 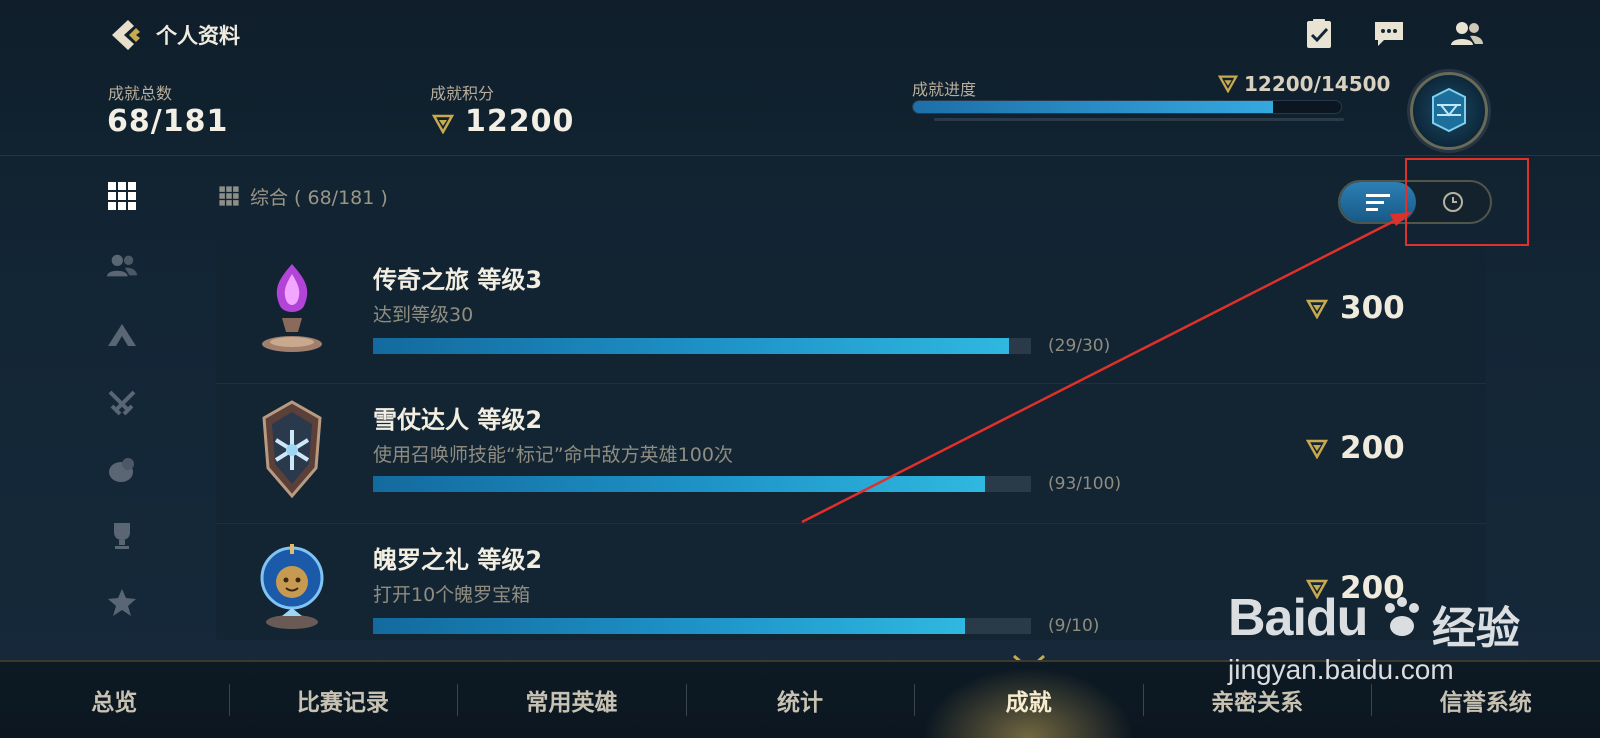 What do you see at coordinates (452, 595) in the screenshot?
I see `achievement-description: 打开10个魄罗宝箱` at bounding box center [452, 595].